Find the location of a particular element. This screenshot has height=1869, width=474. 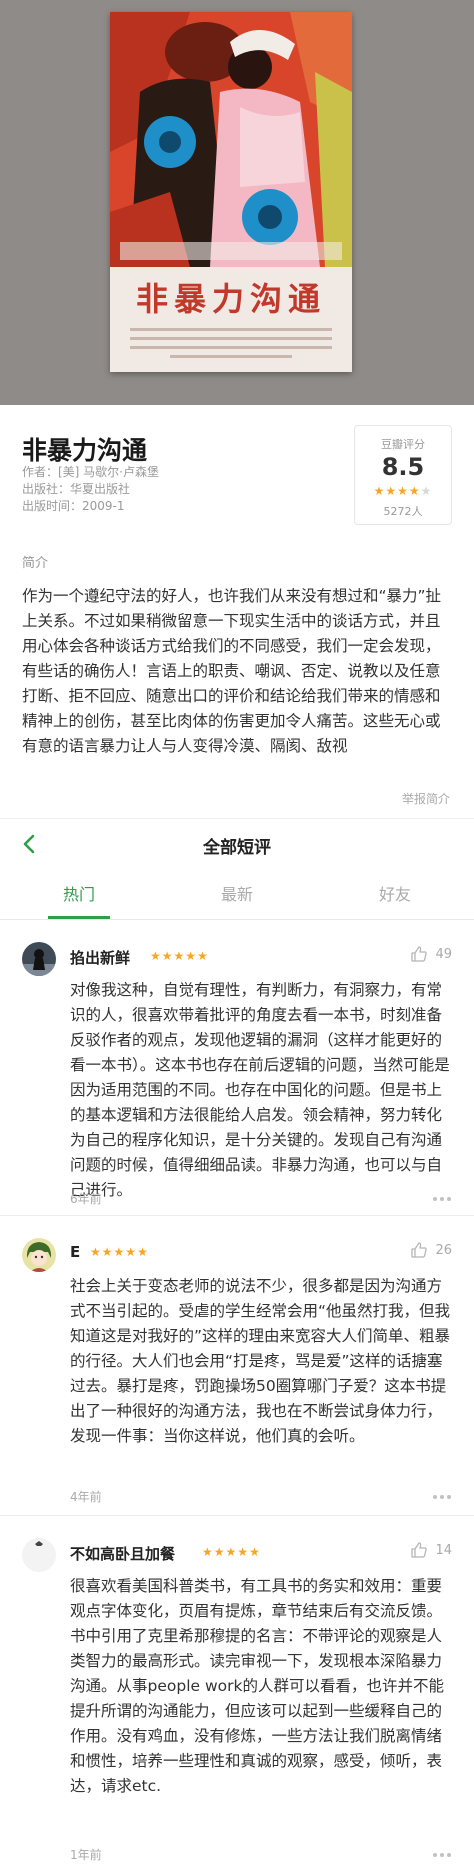

tab-friends: 好友 is located at coordinates (395, 895).